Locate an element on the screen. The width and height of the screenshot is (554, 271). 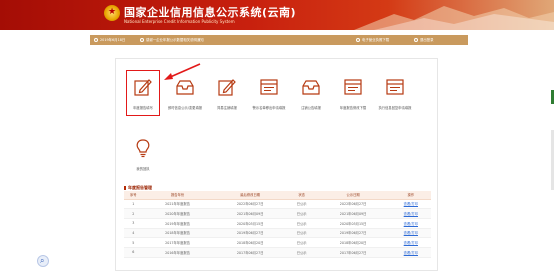
col-header: 报告年份 is located at coordinates (177, 195).